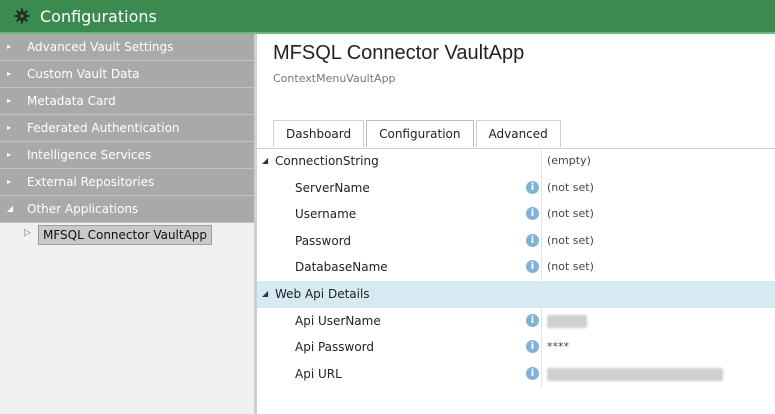 This screenshot has height=414, width=775. Describe the element at coordinates (516, 214) in the screenshot. I see `field-username: Username i (not set)` at that location.